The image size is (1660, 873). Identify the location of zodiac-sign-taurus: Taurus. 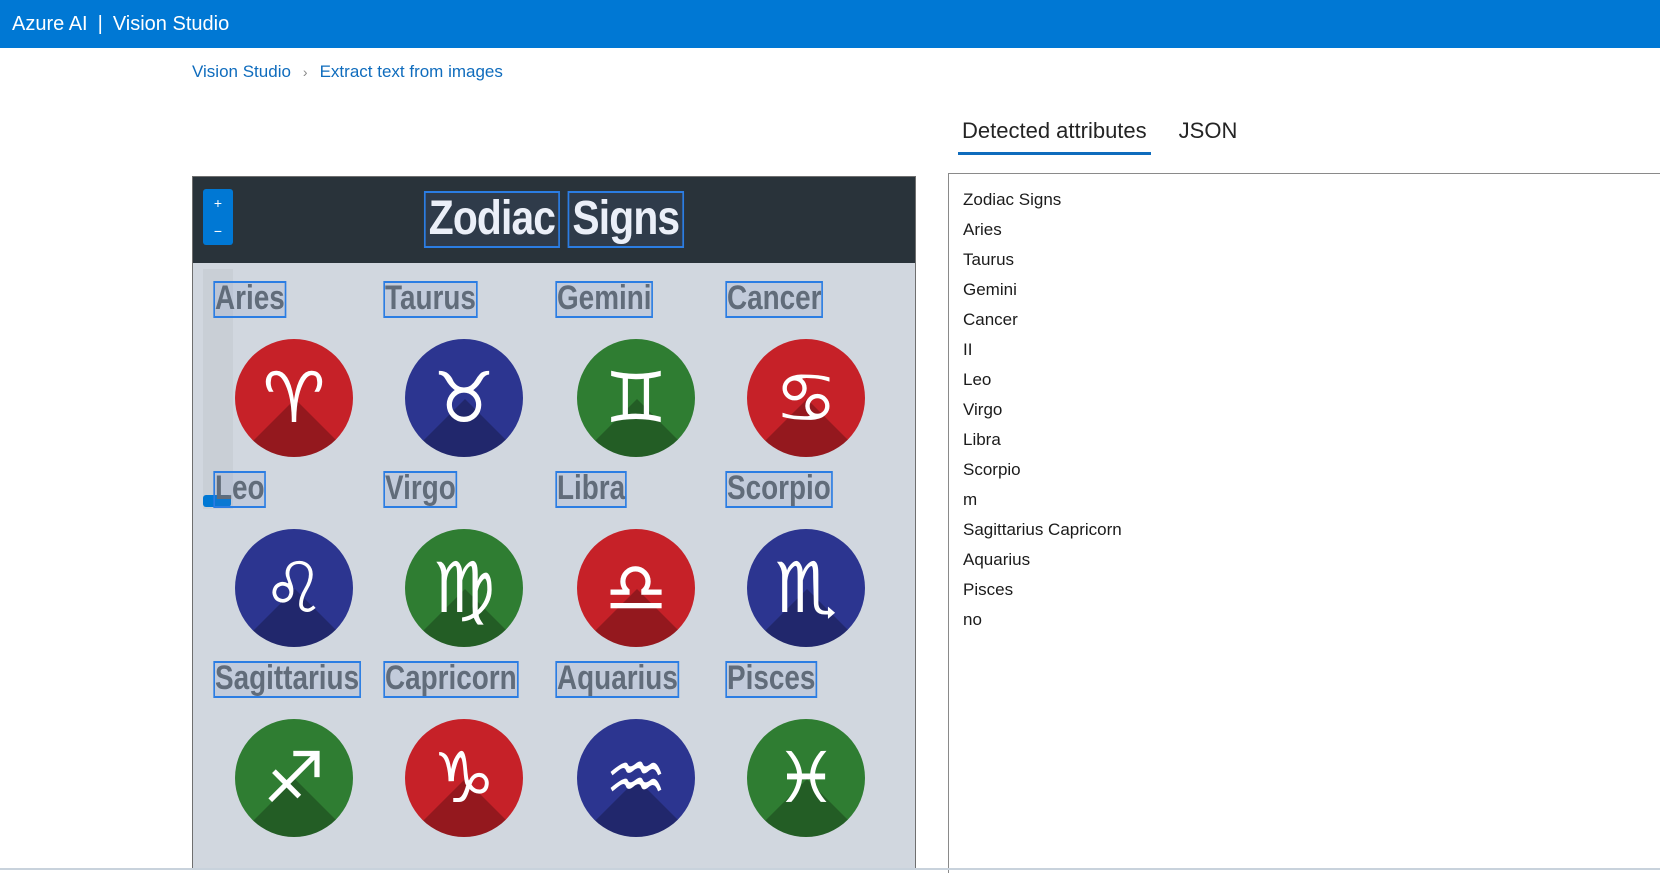
(460, 298).